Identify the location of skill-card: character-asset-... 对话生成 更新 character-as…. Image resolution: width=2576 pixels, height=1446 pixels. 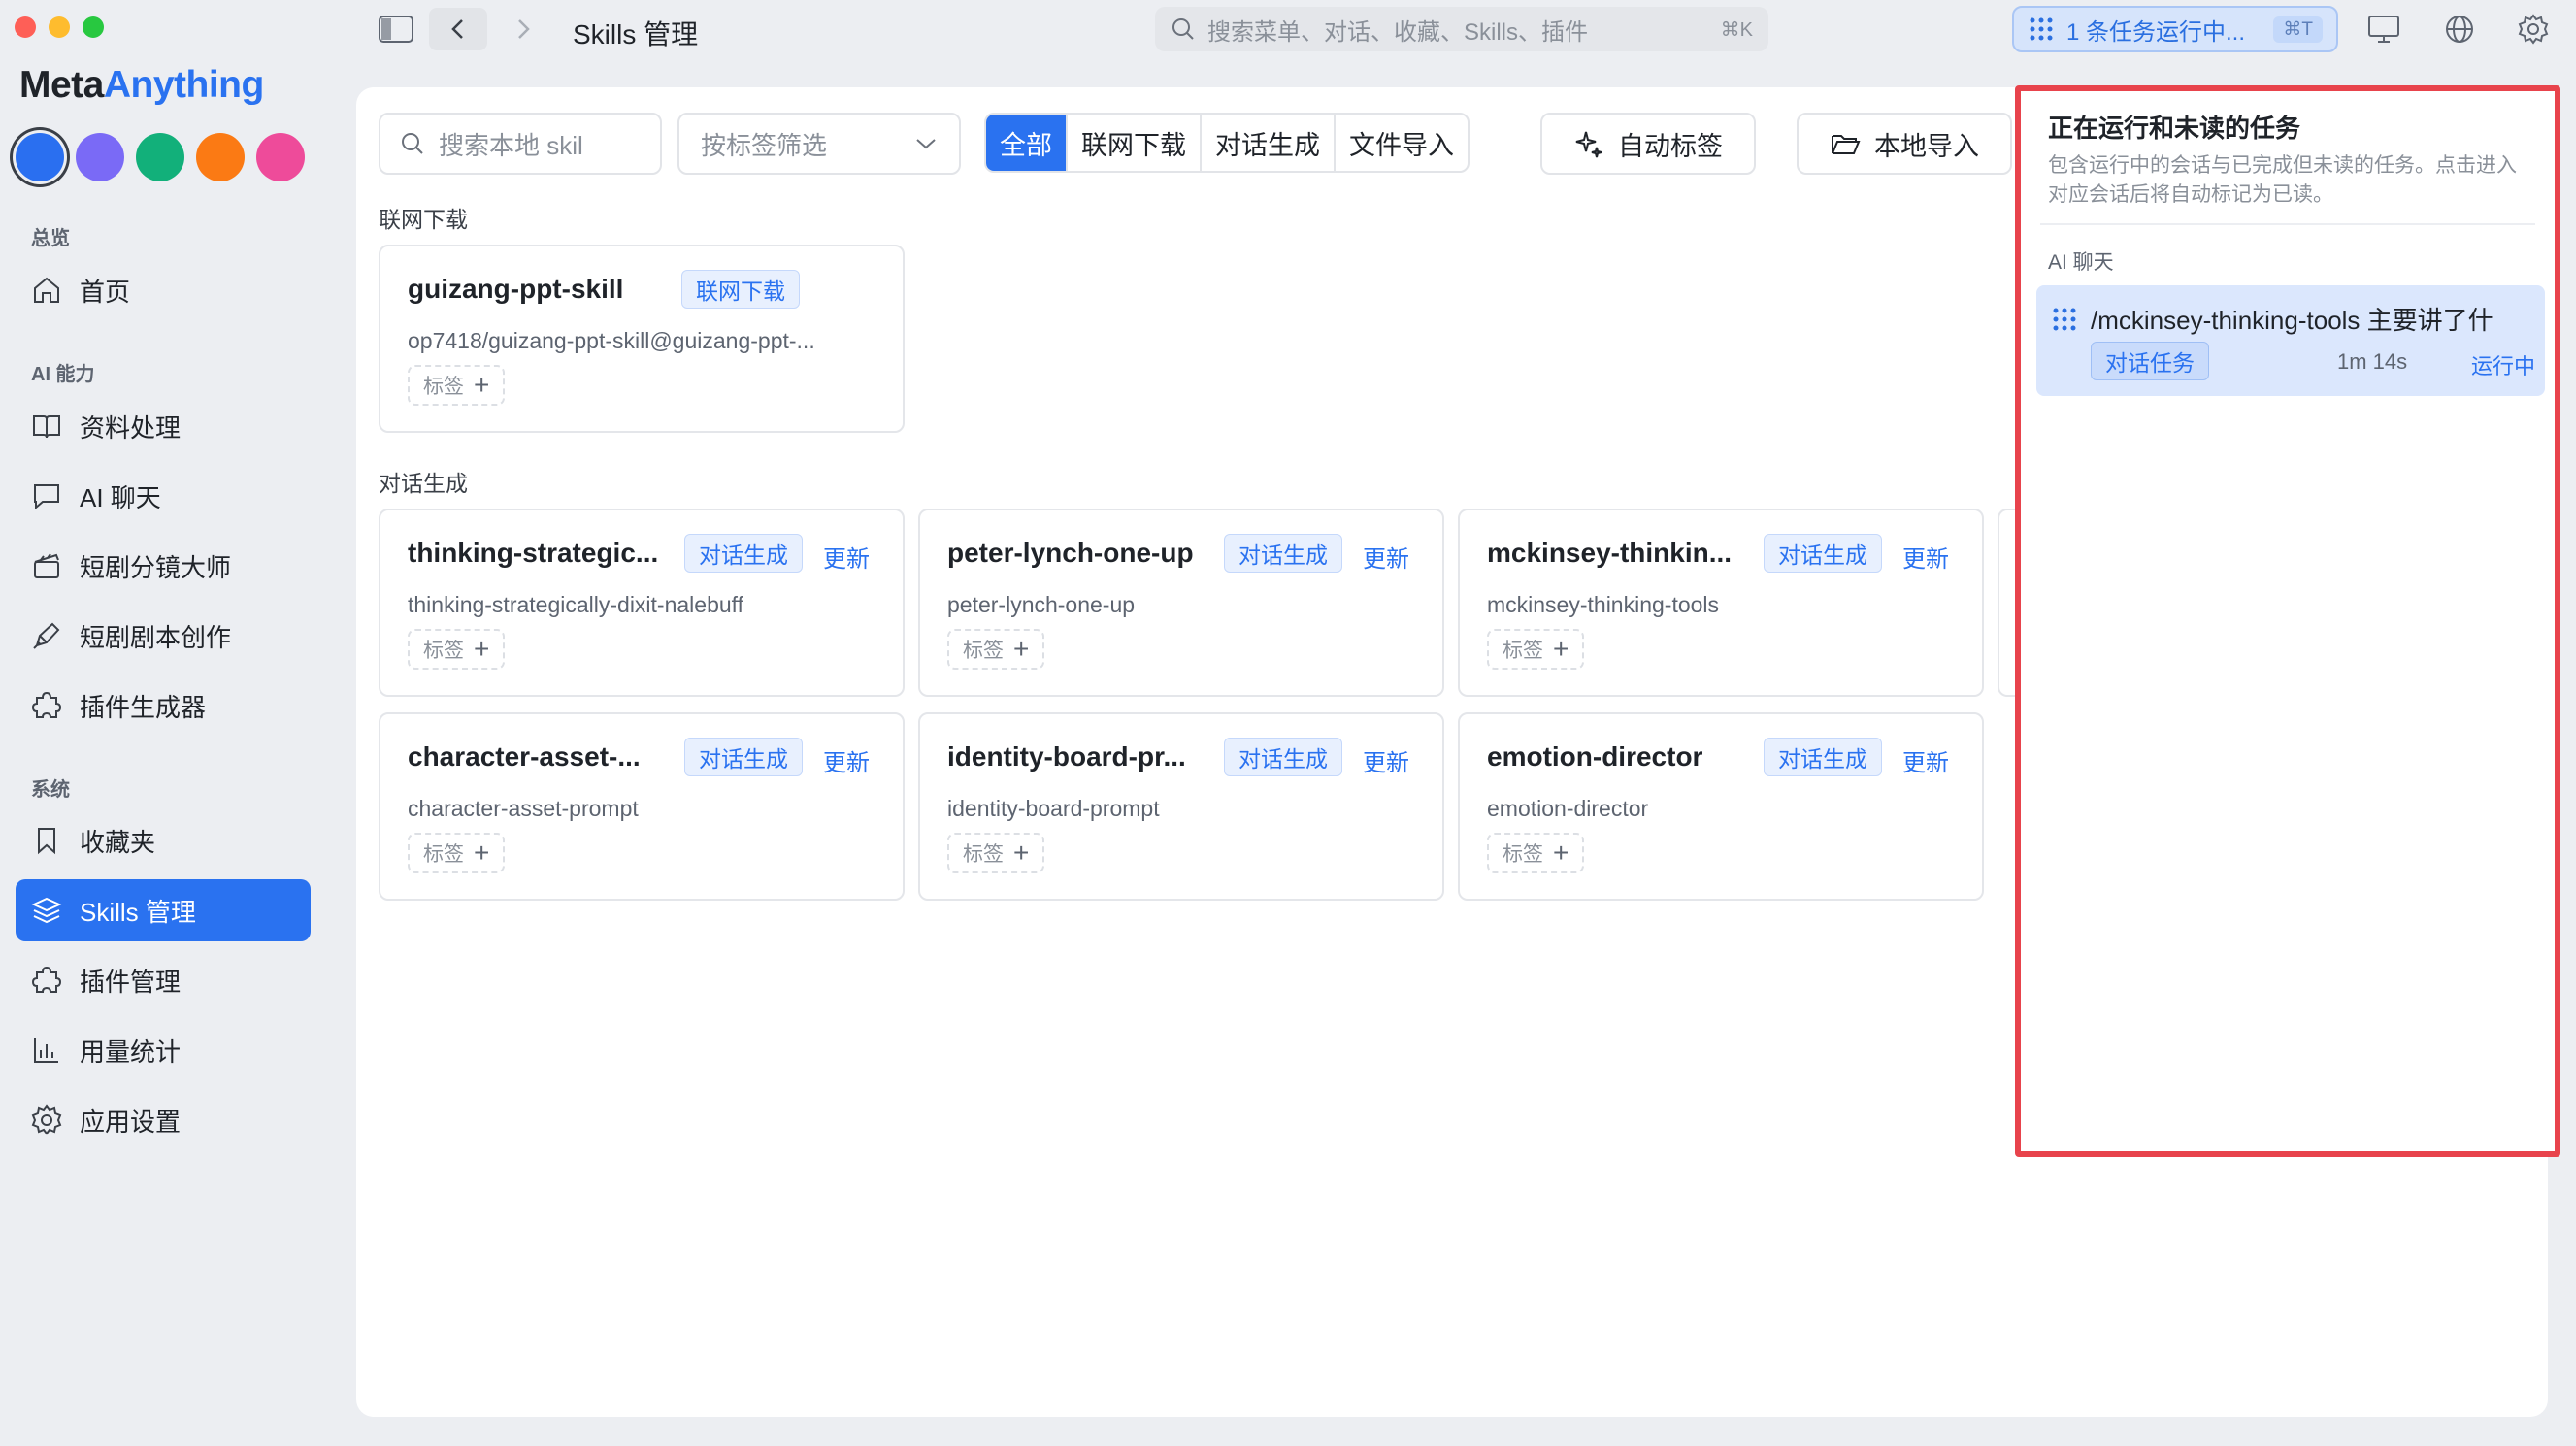
(642, 806).